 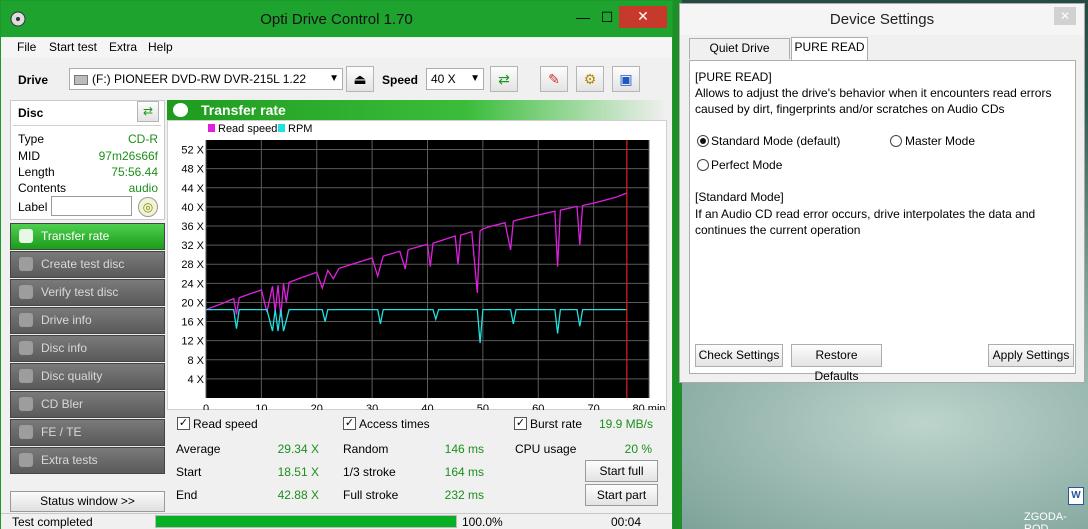 What do you see at coordinates (703, 141) in the screenshot?
I see `standard-mode-radio` at bounding box center [703, 141].